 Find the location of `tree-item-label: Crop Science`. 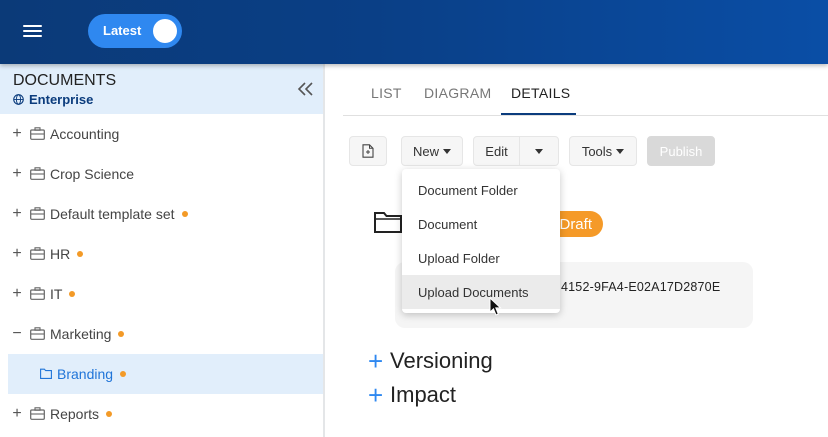

tree-item-label: Crop Science is located at coordinates (92, 174).